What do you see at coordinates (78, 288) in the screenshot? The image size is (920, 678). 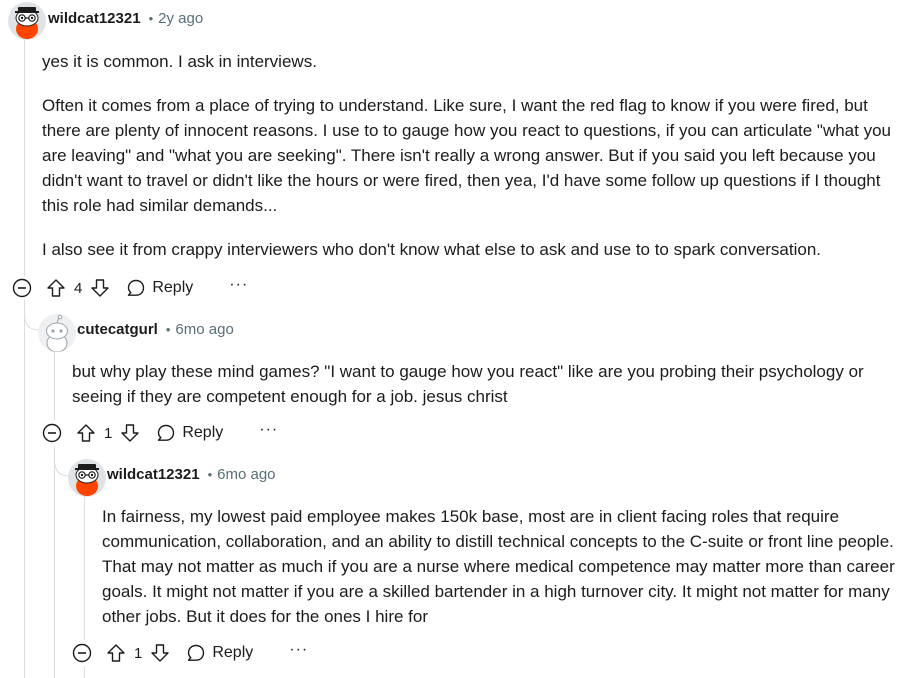 I see `vote-count: 4` at bounding box center [78, 288].